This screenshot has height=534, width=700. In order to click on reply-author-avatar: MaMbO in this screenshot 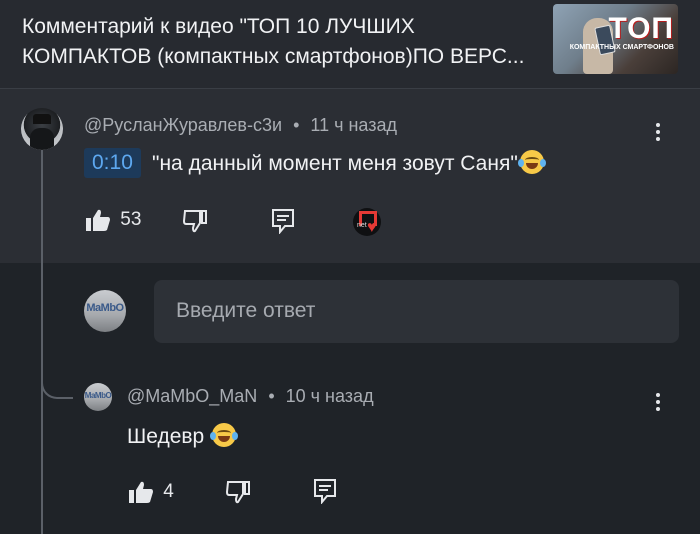, I will do `click(98, 397)`.